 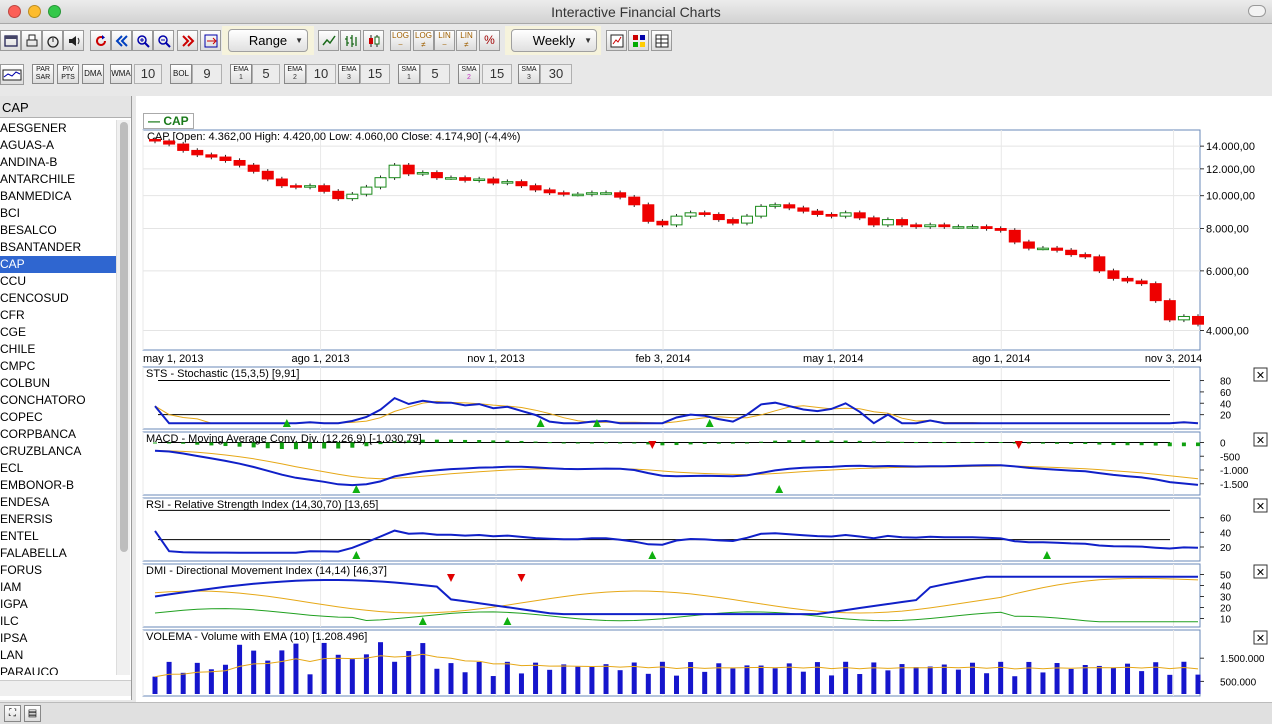 I want to click on ticker-item: BSANTANDER, so click(x=58, y=247).